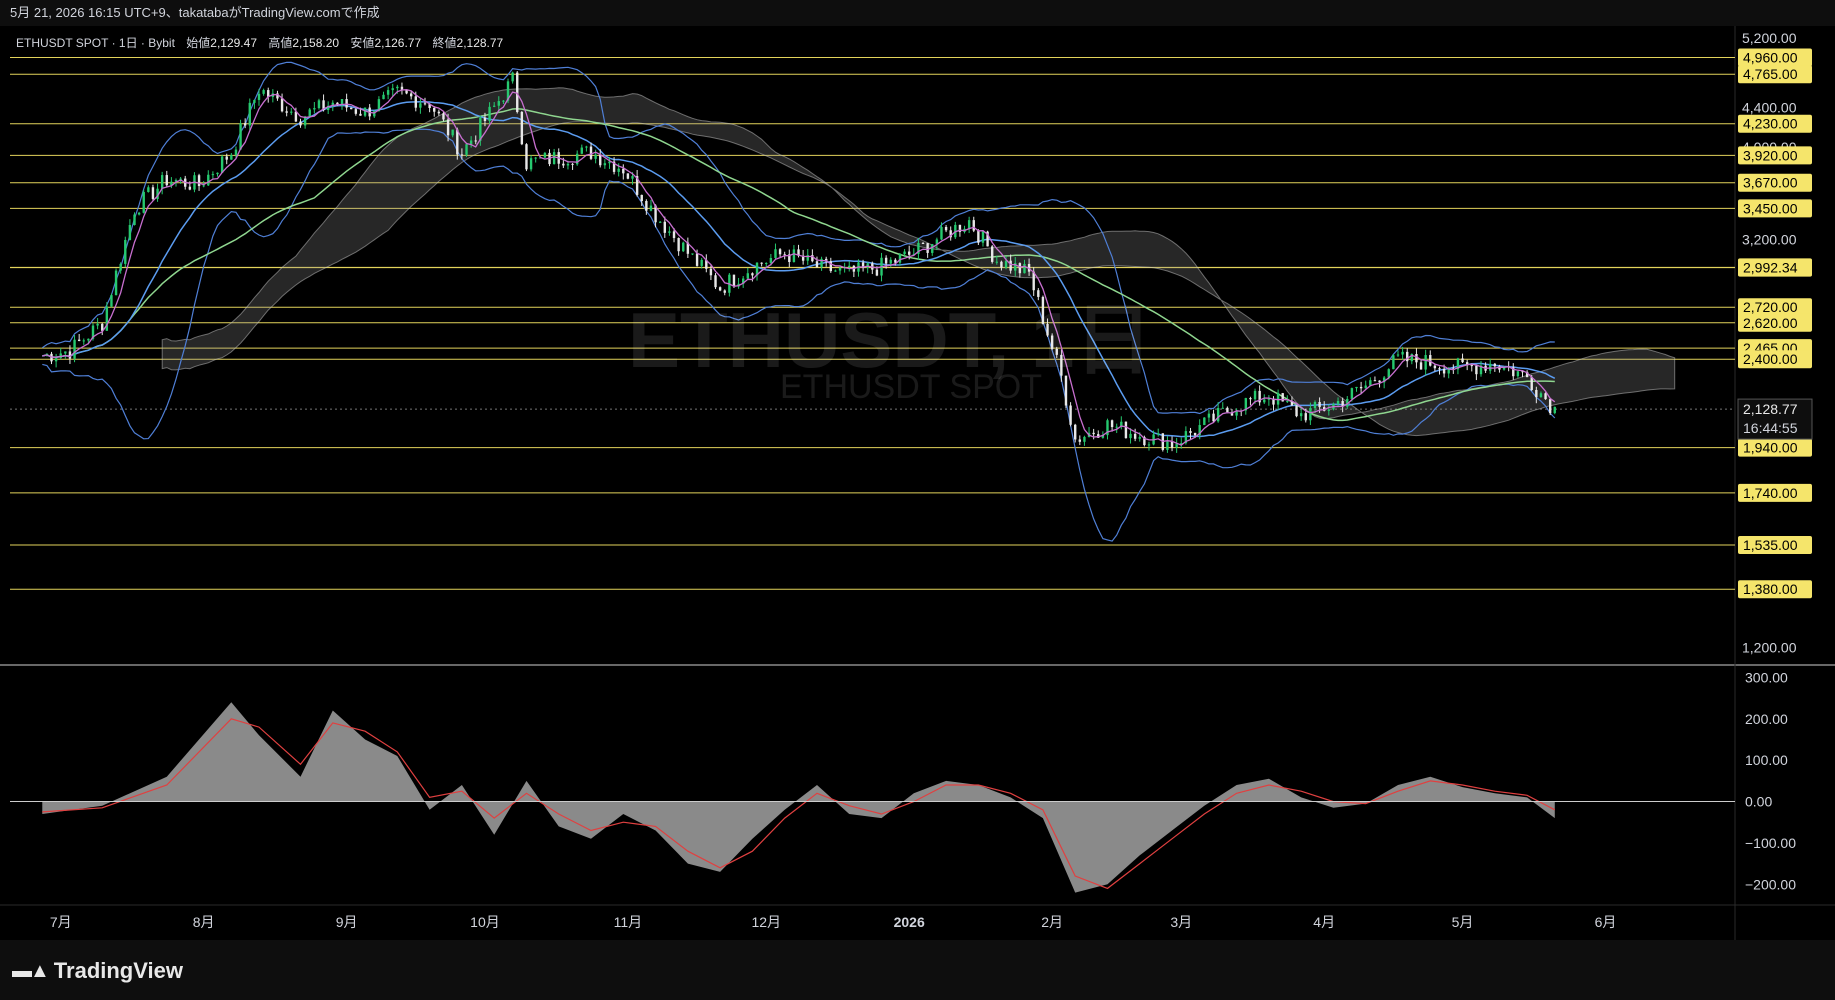  What do you see at coordinates (1770, 183) in the screenshot?
I see `level-label: 3,670.00` at bounding box center [1770, 183].